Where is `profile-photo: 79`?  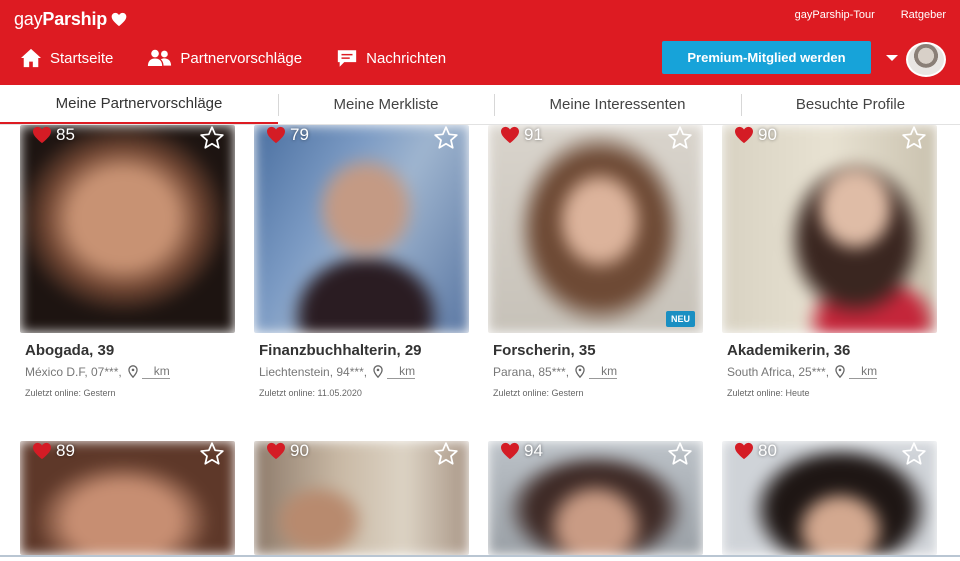 profile-photo: 79 is located at coordinates (361, 229).